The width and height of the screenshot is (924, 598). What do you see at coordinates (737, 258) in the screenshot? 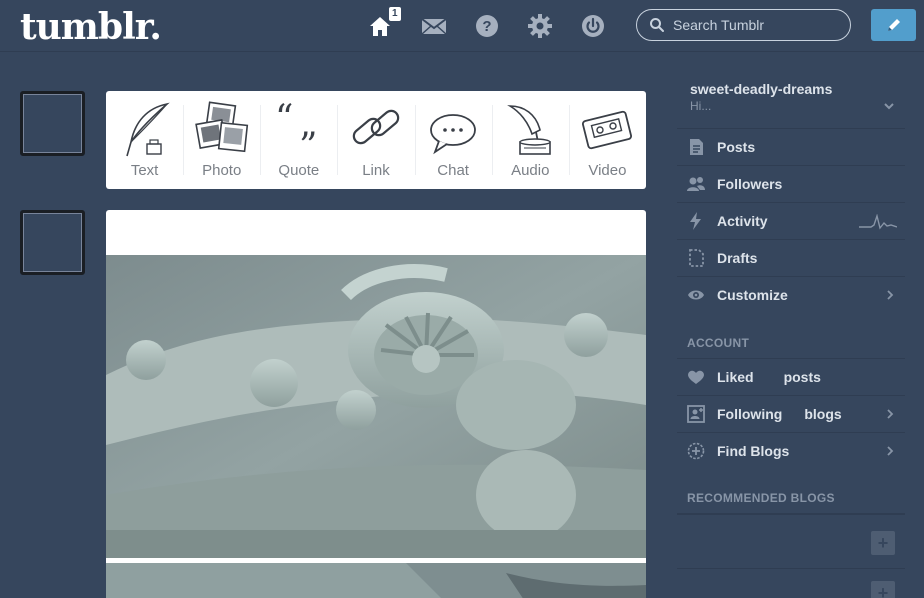
I see `sidebar-item-label: Drafts` at bounding box center [737, 258].